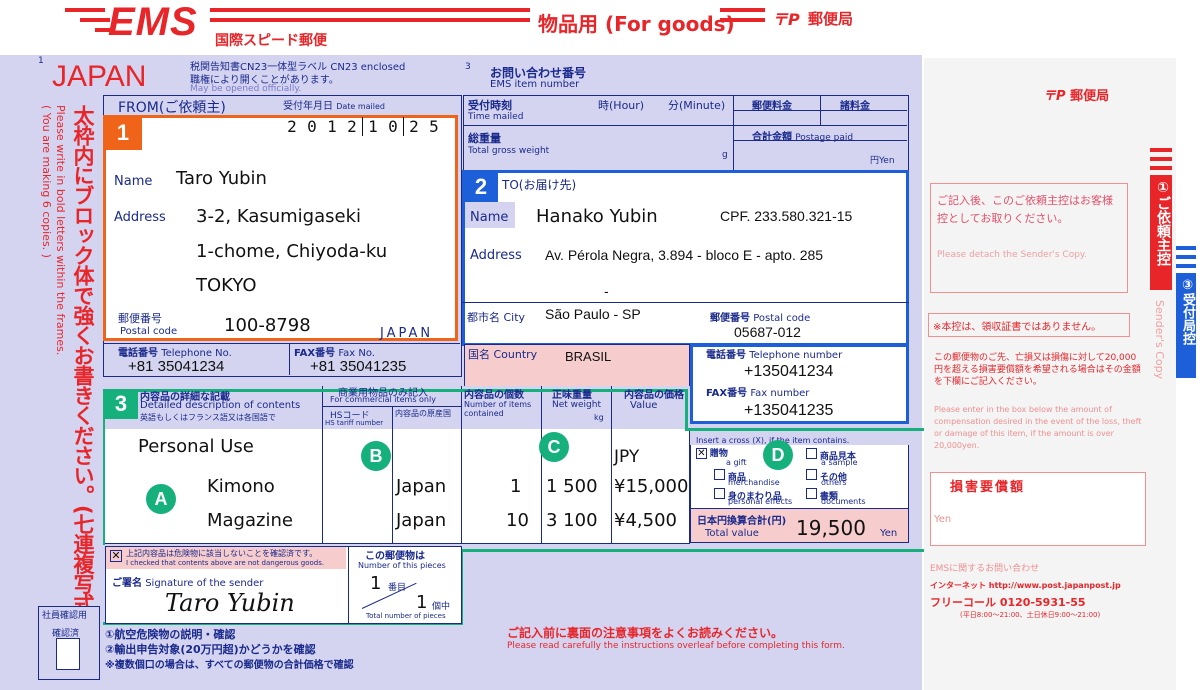  I want to click on recipient-tel-label: 電話番号 Telephone number, so click(774, 355).